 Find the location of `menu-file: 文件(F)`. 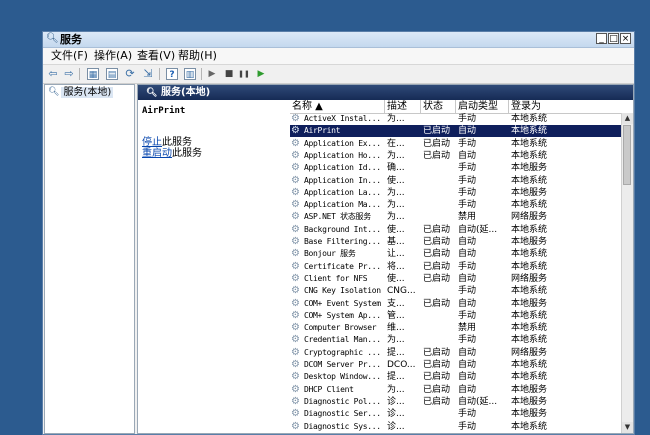

menu-file: 文件(F) is located at coordinates (69, 56).